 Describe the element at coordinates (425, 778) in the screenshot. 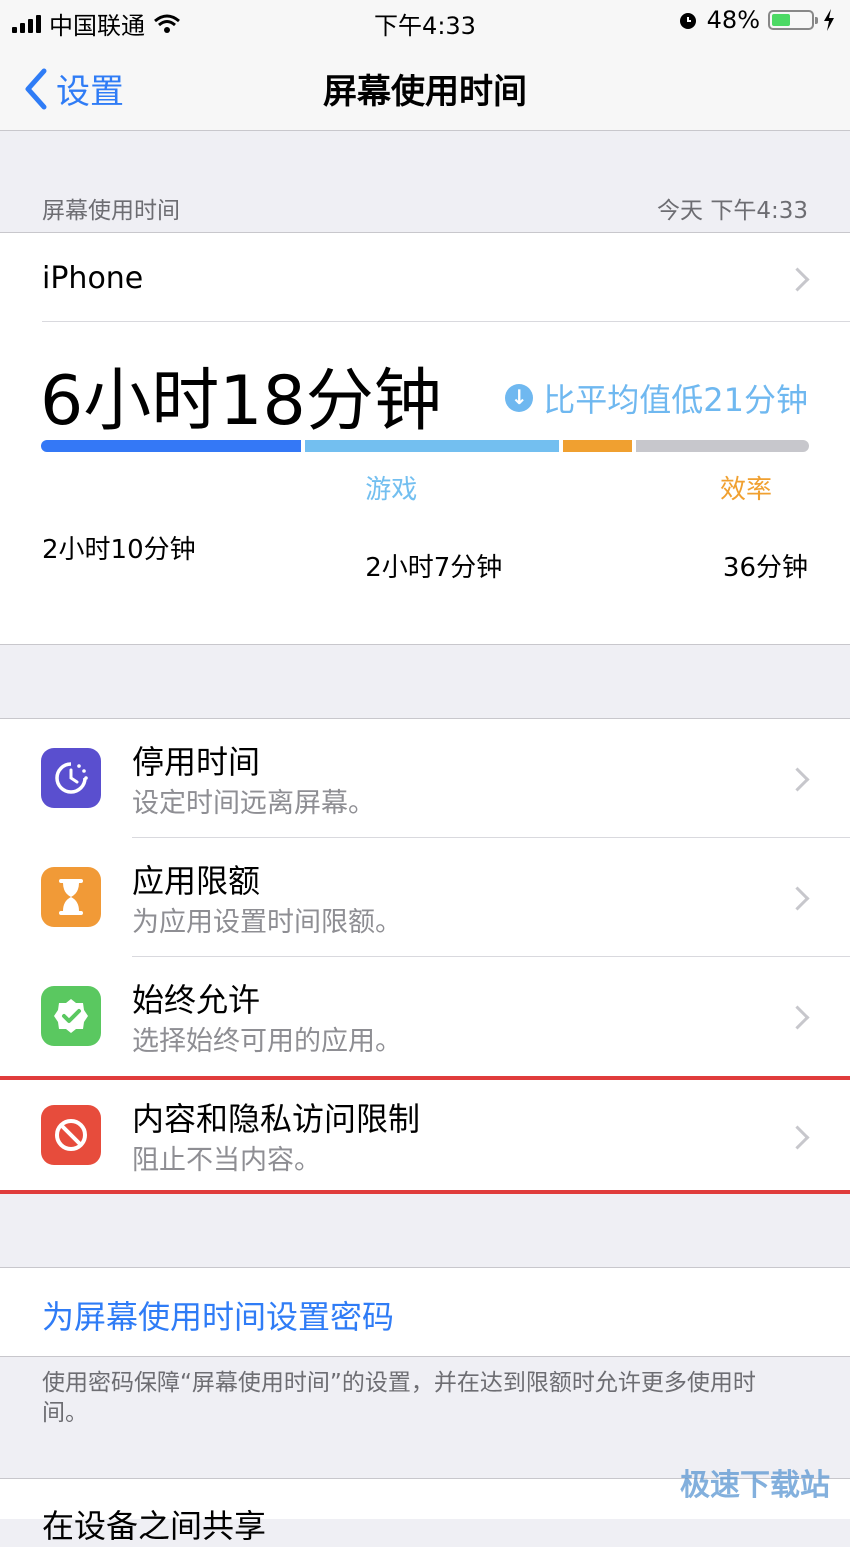

I see `menu-item-downtime: 停用时间 设定时间远离屏幕。` at that location.